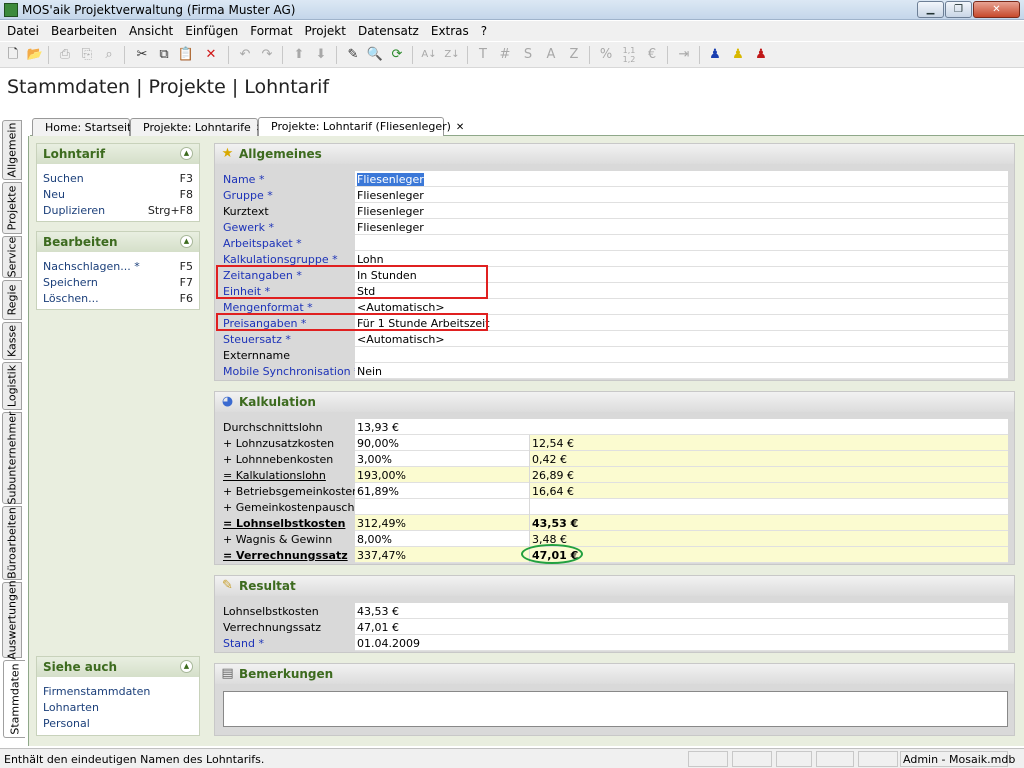  What do you see at coordinates (299, 55) in the screenshot?
I see `move-up-icon: ⬆` at bounding box center [299, 55].